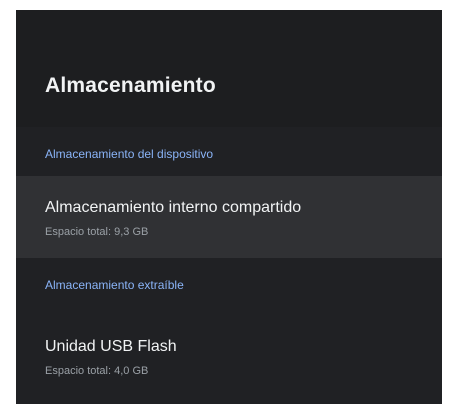  I want to click on page-title: Almacenamiento, so click(130, 85).